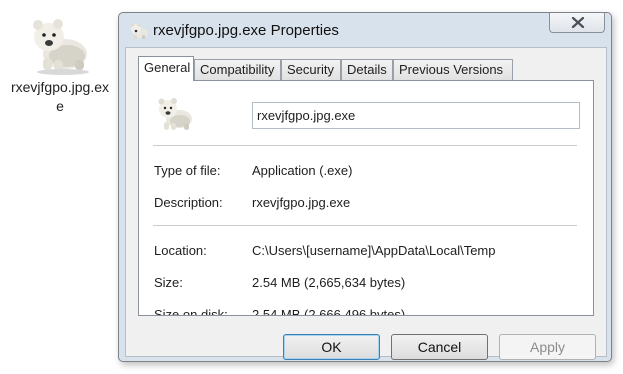  What do you see at coordinates (329, 311) in the screenshot?
I see `size-on-disk-value: 2.54 MB (2,666,496 bytes)` at bounding box center [329, 311].